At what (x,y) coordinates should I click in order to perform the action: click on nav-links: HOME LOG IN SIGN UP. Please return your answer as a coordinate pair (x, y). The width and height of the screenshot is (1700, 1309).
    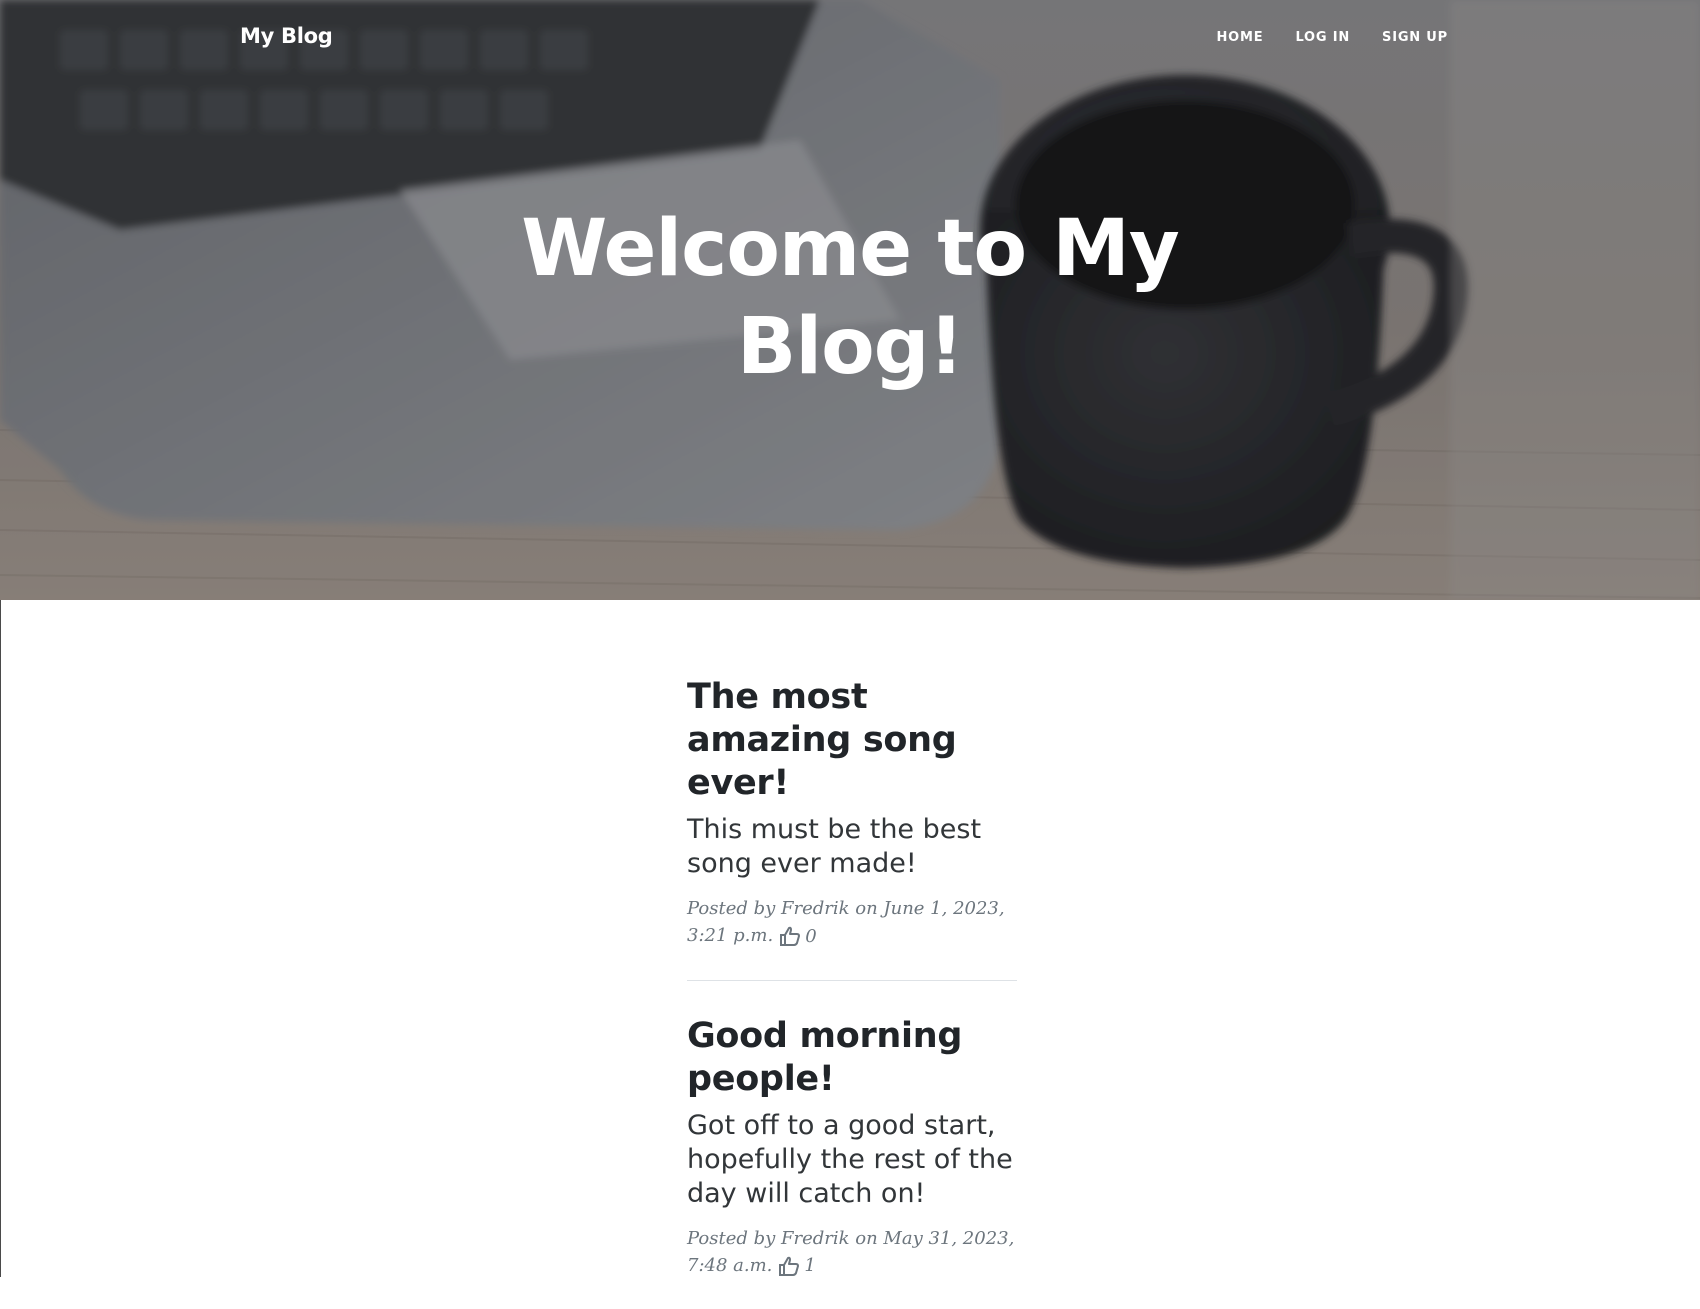
    Looking at the image, I should click on (1332, 37).